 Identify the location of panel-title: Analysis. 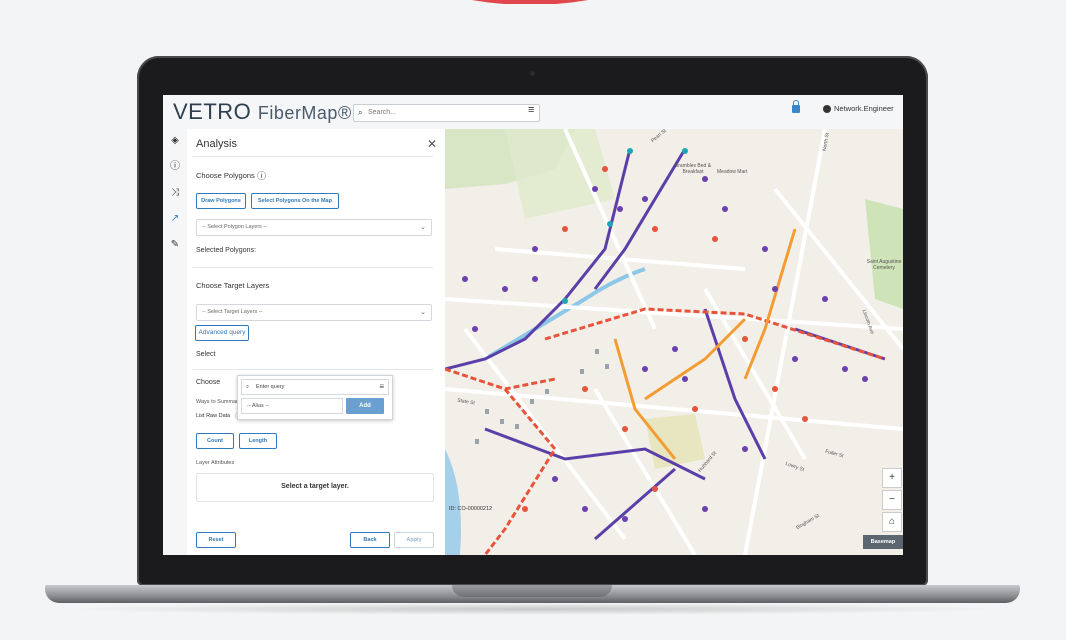
(216, 144).